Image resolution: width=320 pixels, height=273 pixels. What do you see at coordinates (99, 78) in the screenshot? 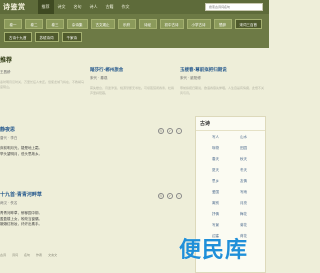
I see `card-author: 宋代 · 秦观` at bounding box center [99, 78].